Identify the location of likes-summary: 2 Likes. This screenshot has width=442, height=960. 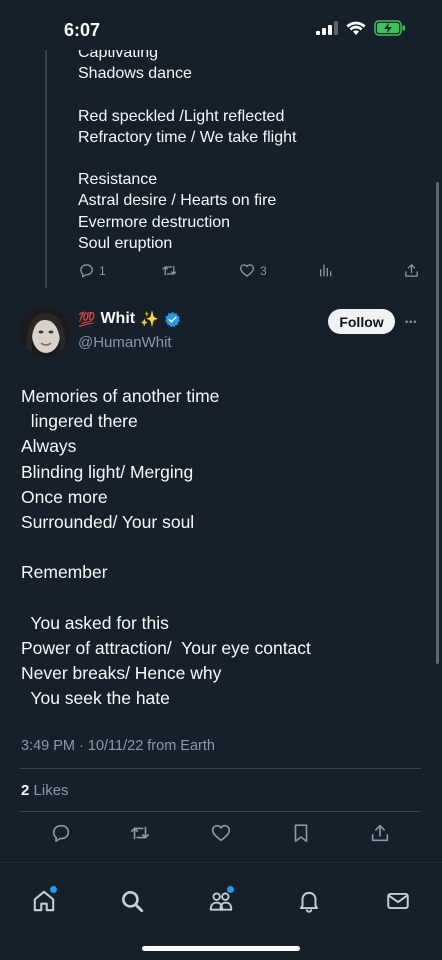
(45, 790).